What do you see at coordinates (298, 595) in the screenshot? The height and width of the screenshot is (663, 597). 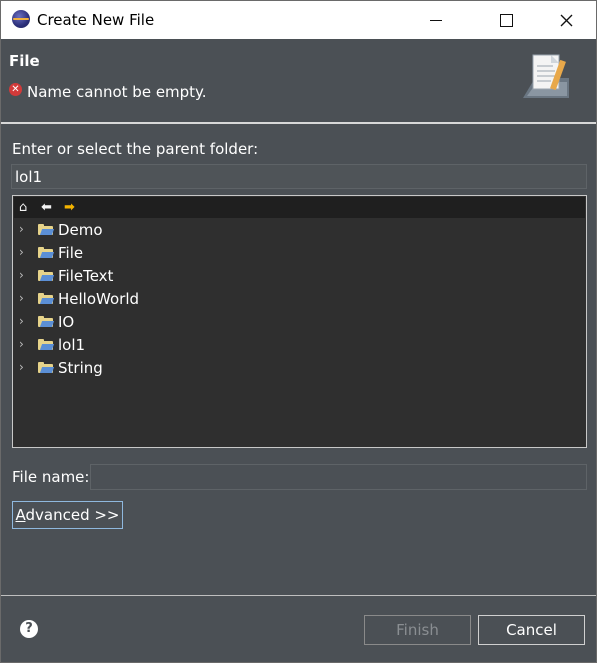 I see `footer-separator` at bounding box center [298, 595].